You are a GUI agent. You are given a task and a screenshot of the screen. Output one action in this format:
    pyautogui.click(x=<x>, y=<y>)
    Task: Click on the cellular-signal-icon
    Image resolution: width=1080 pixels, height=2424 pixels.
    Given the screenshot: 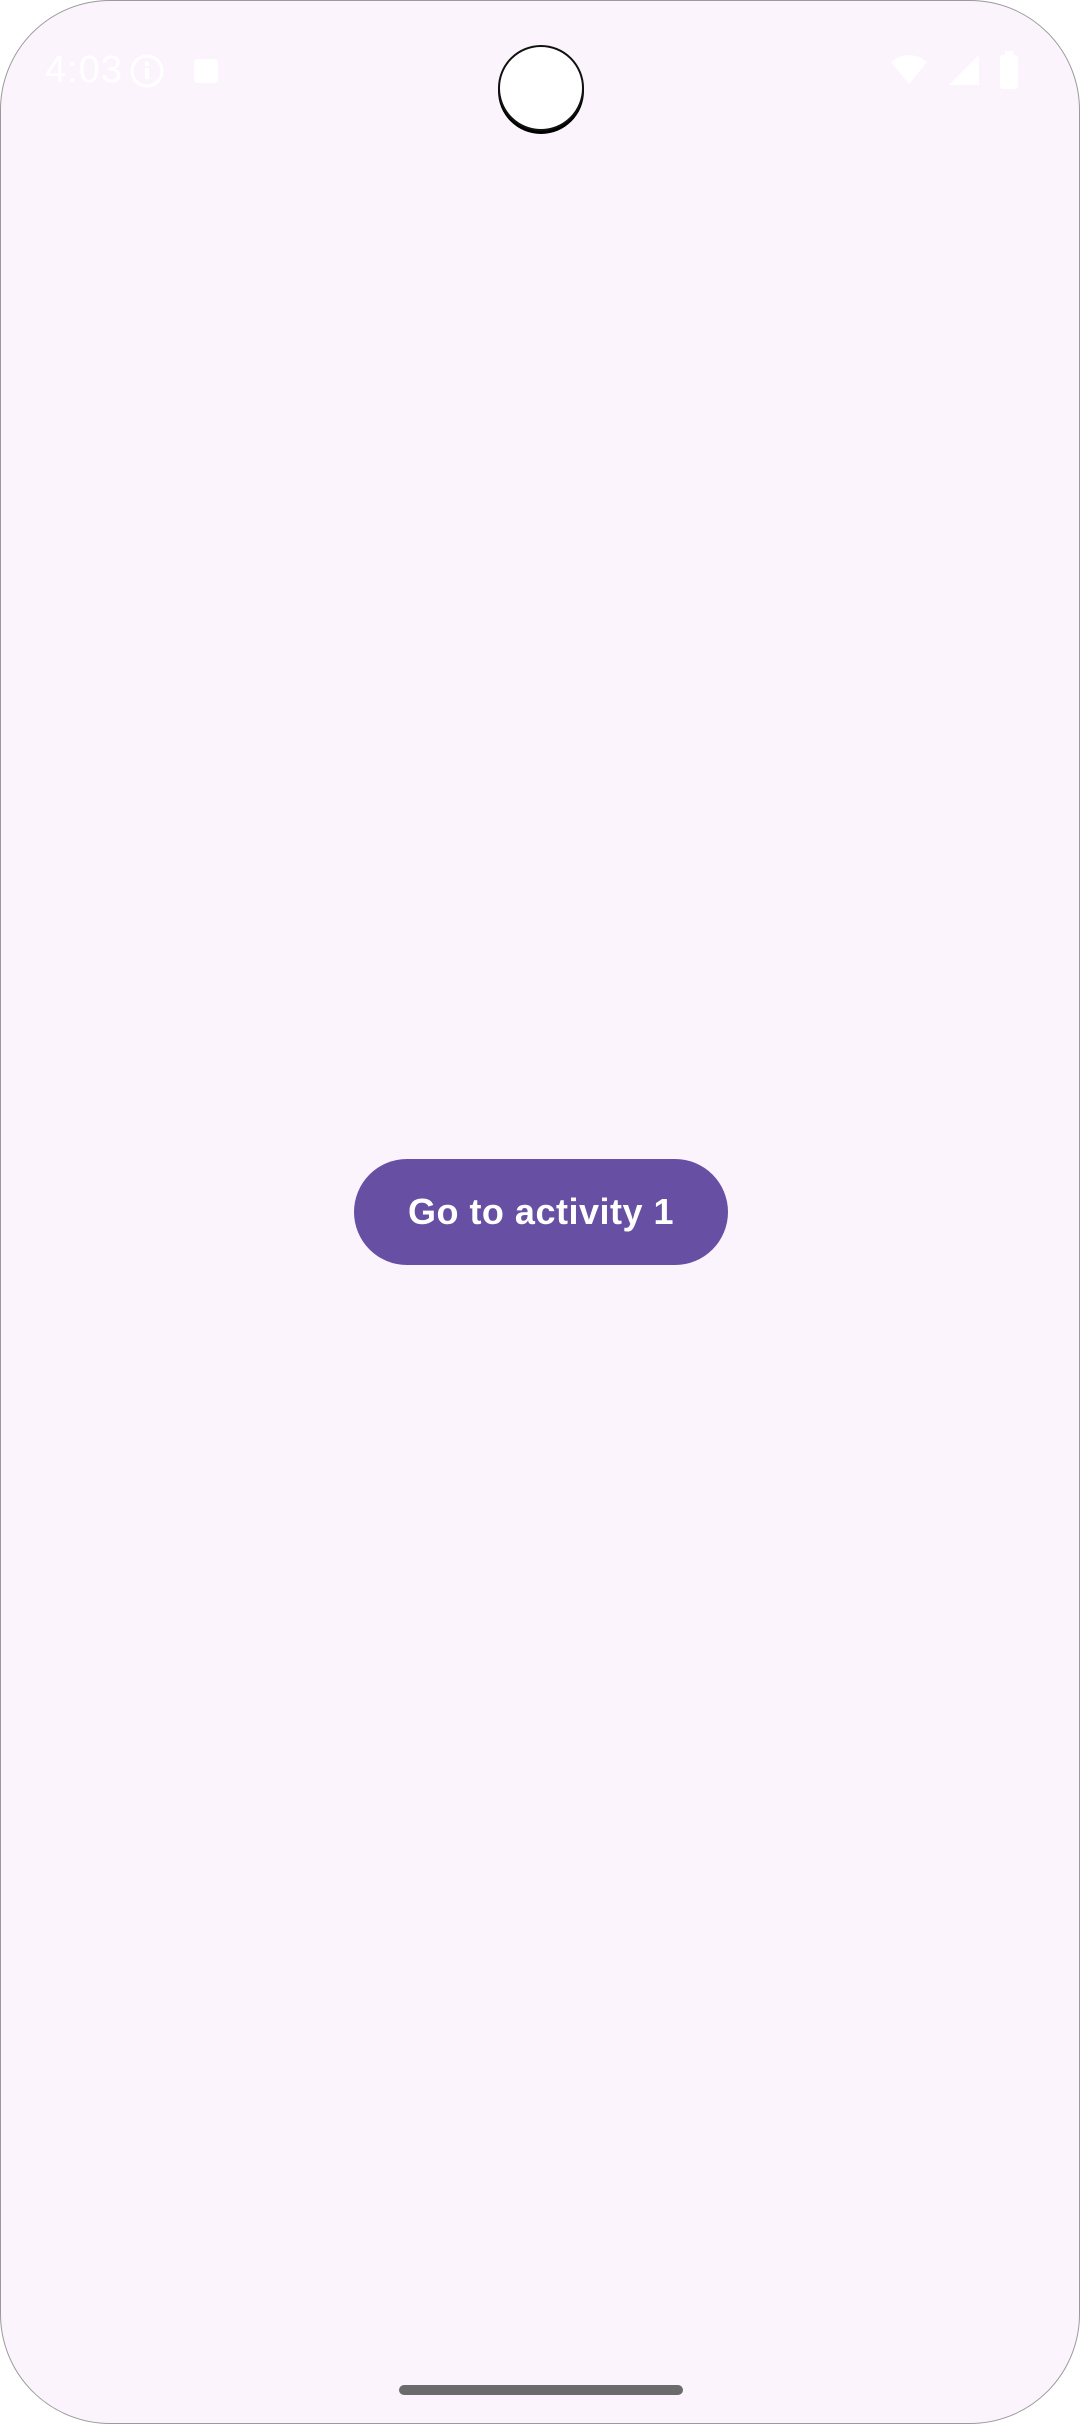 What is the action you would take?
    pyautogui.click(x=964, y=72)
    